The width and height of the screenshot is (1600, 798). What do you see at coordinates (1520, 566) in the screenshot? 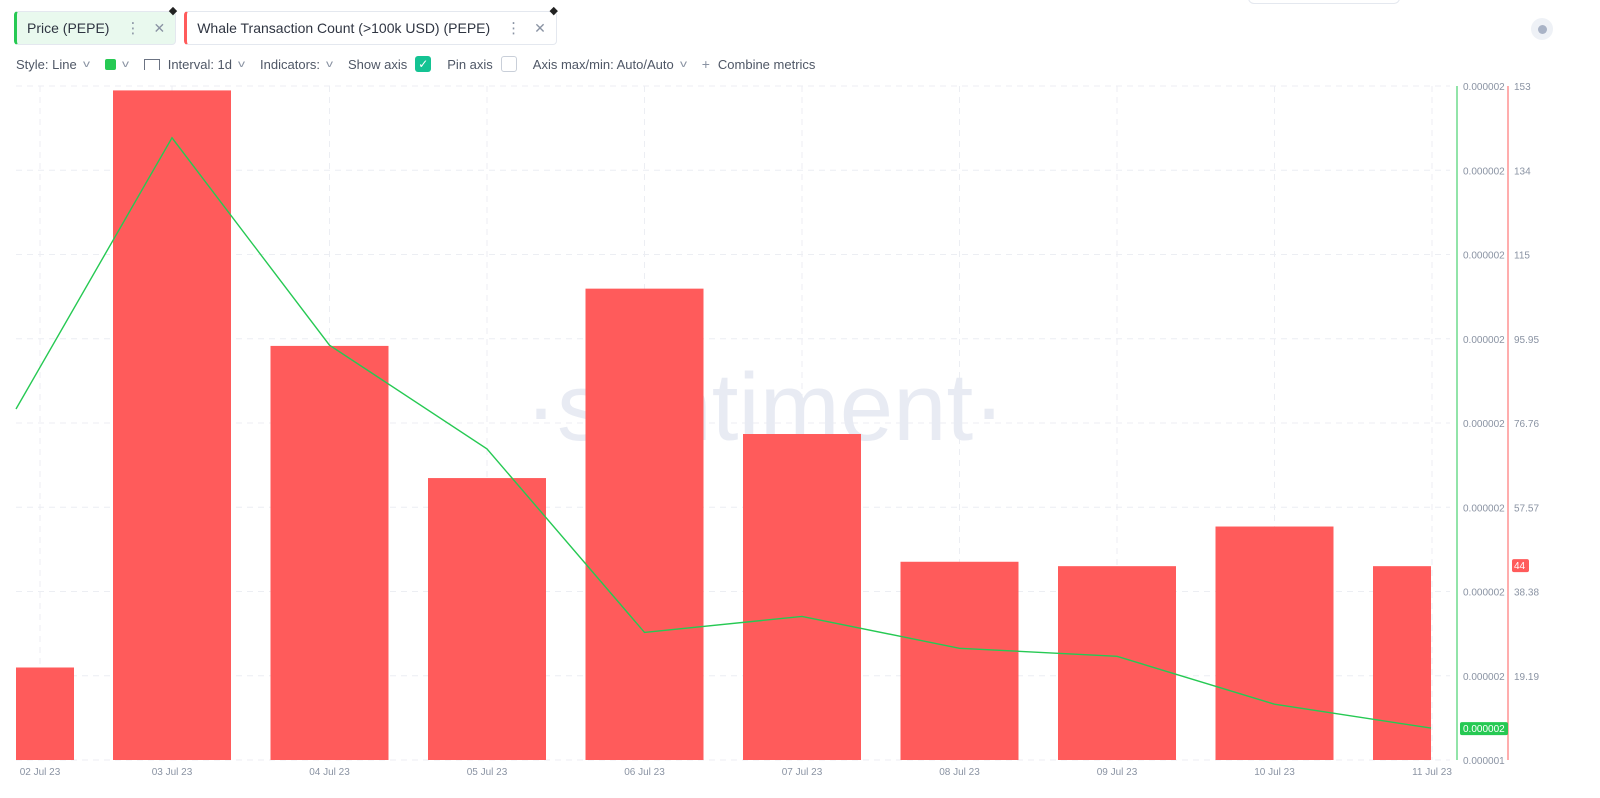
I see `whale-current-label: 44` at bounding box center [1520, 566].